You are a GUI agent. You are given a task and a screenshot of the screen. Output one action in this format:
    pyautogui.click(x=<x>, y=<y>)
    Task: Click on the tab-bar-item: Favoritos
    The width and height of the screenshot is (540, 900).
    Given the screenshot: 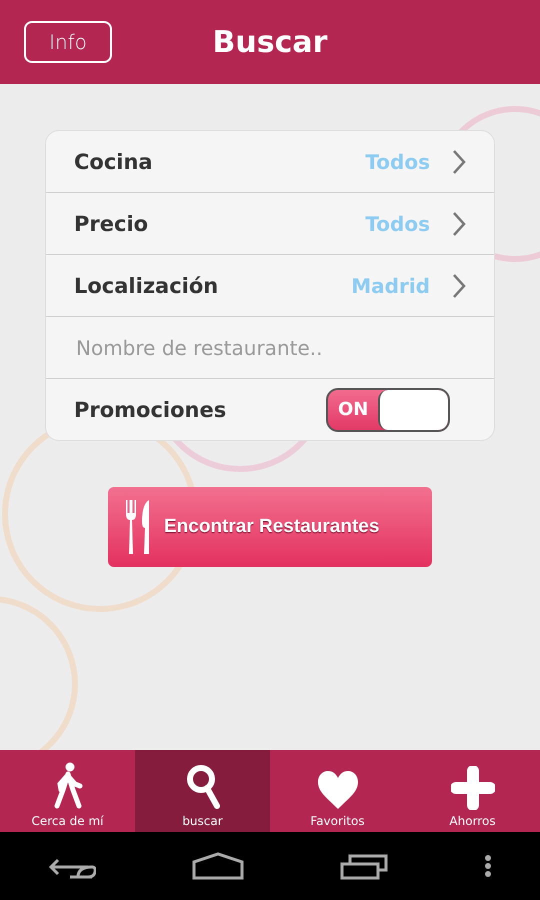 What is the action you would take?
    pyautogui.click(x=337, y=791)
    